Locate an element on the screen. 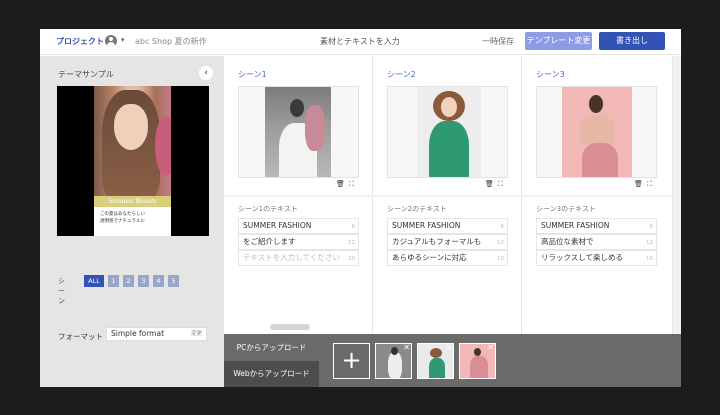  scene-3-button: 3 is located at coordinates (143, 281).